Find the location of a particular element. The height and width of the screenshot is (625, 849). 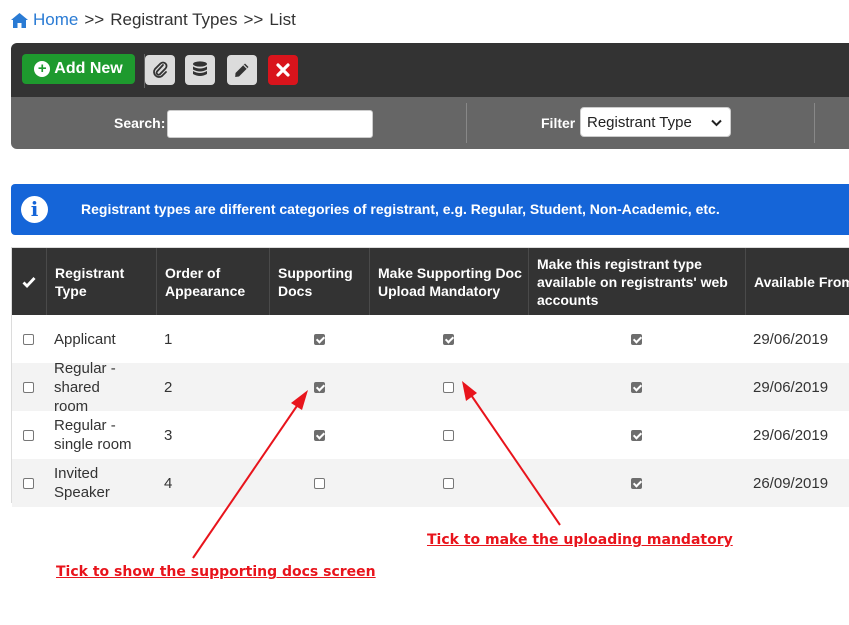

arrow-supporting-docs is located at coordinates (250, 474).